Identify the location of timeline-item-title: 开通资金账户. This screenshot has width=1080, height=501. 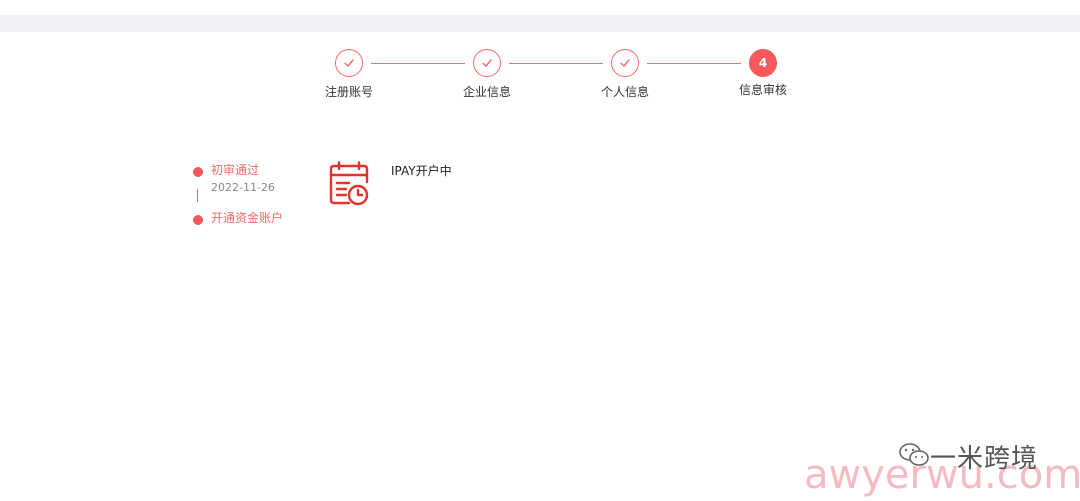
(247, 218).